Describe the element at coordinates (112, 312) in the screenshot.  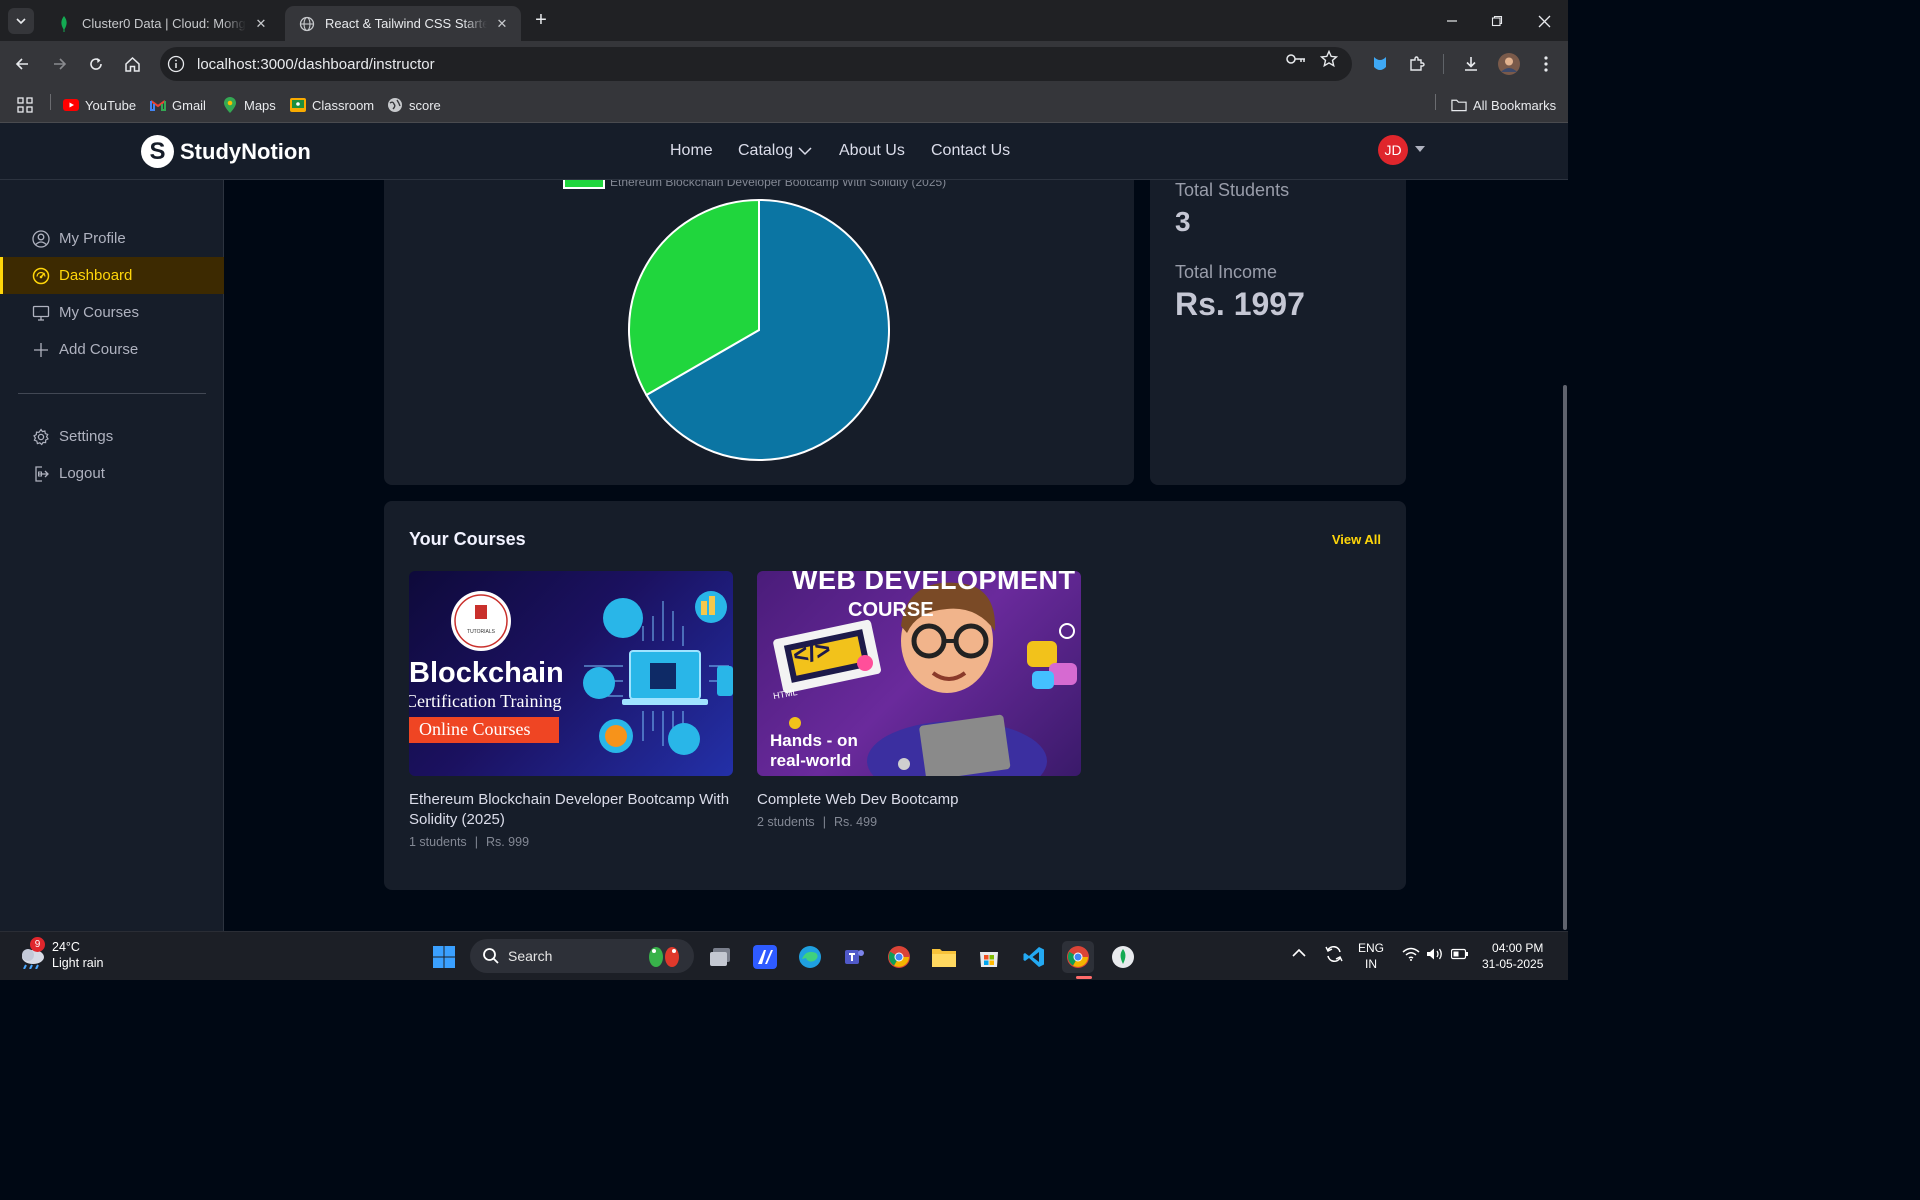
I see `sidebar-item-my-courses: My Courses` at that location.